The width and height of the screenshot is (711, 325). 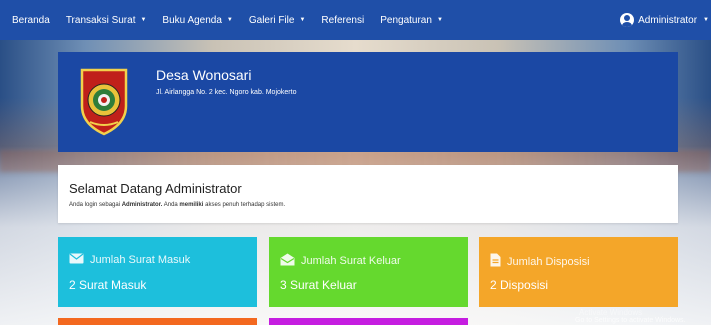 What do you see at coordinates (192, 20) in the screenshot?
I see `nav-buku-agenda-label: Buku Agenda` at bounding box center [192, 20].